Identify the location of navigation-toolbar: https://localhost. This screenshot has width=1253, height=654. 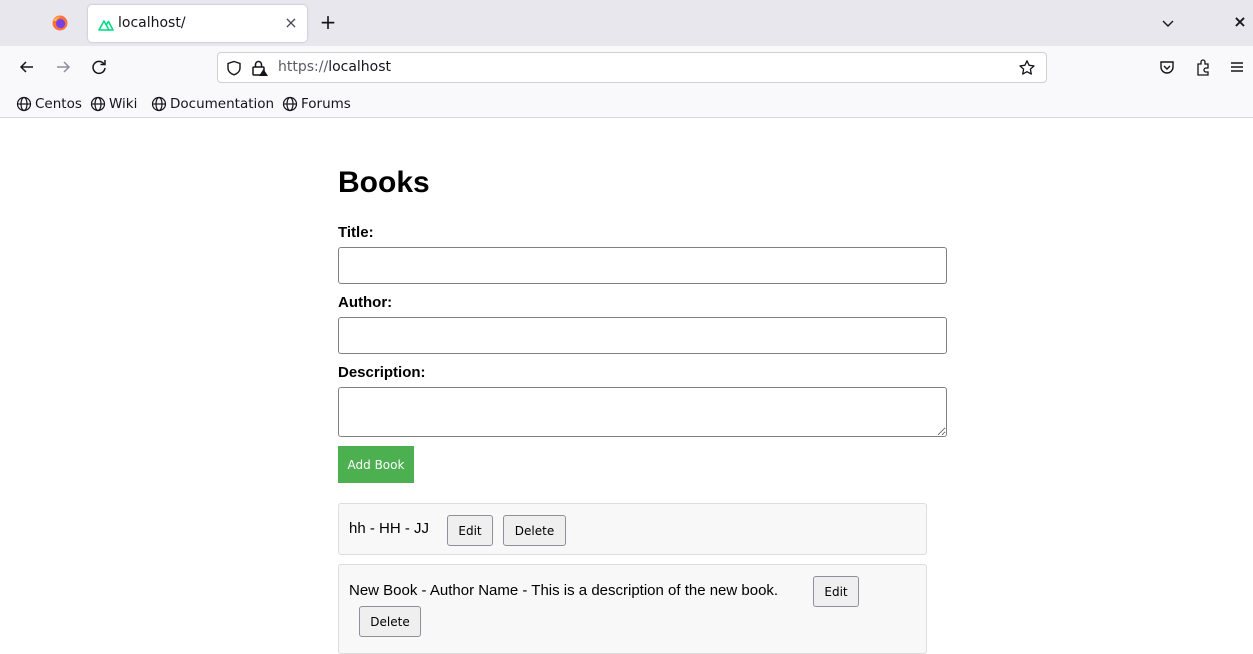
(626, 68).